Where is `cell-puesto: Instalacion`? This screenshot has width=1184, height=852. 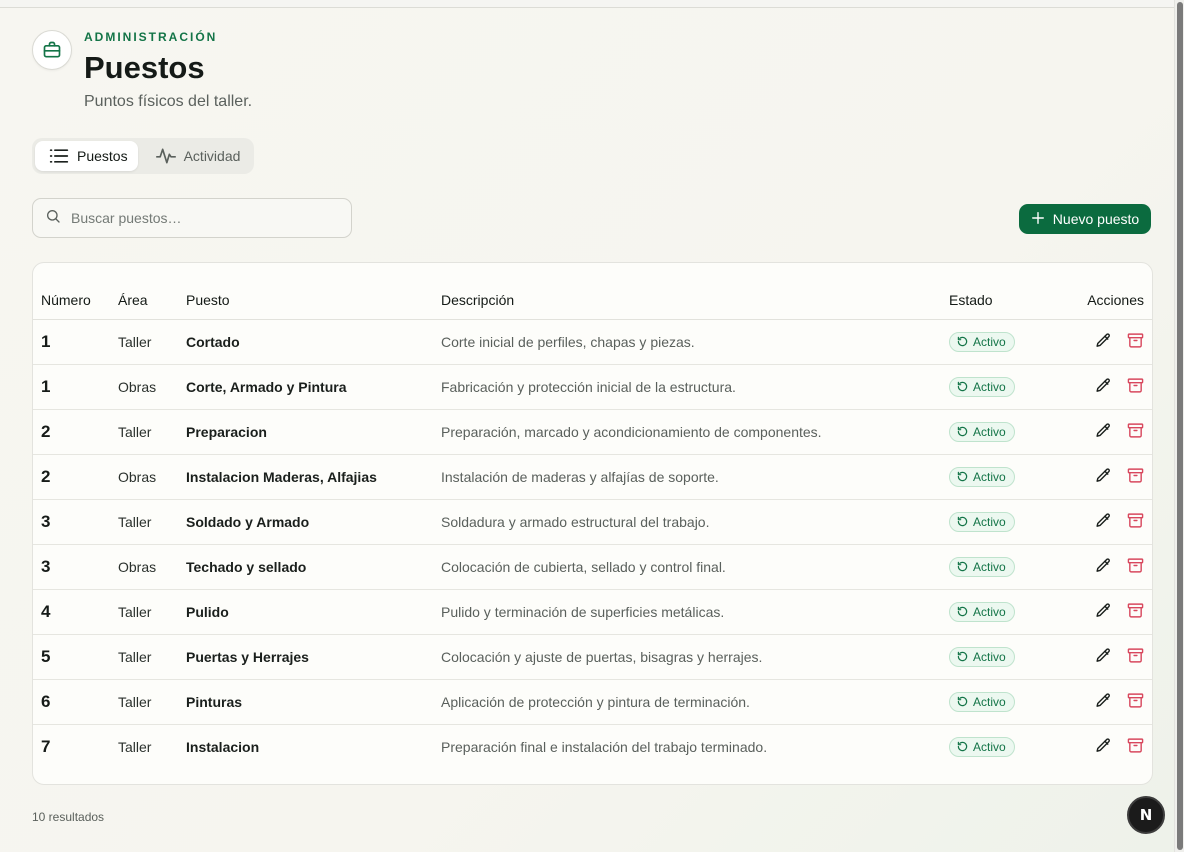 cell-puesto: Instalacion is located at coordinates (223, 746).